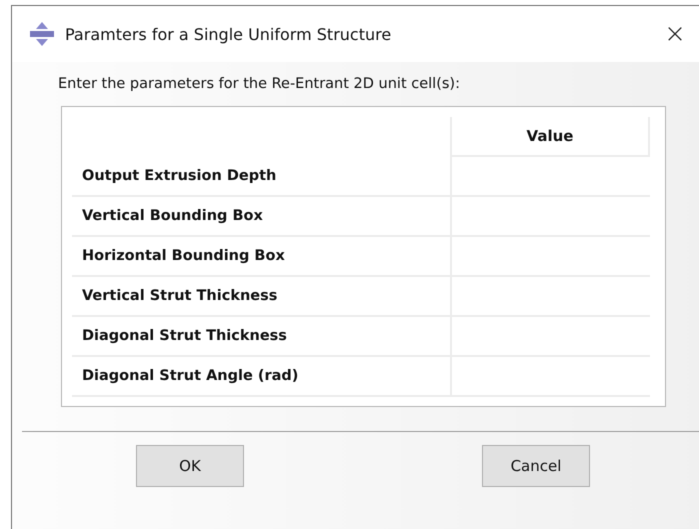 The width and height of the screenshot is (699, 529). I want to click on cancel-button: Cancel, so click(536, 466).